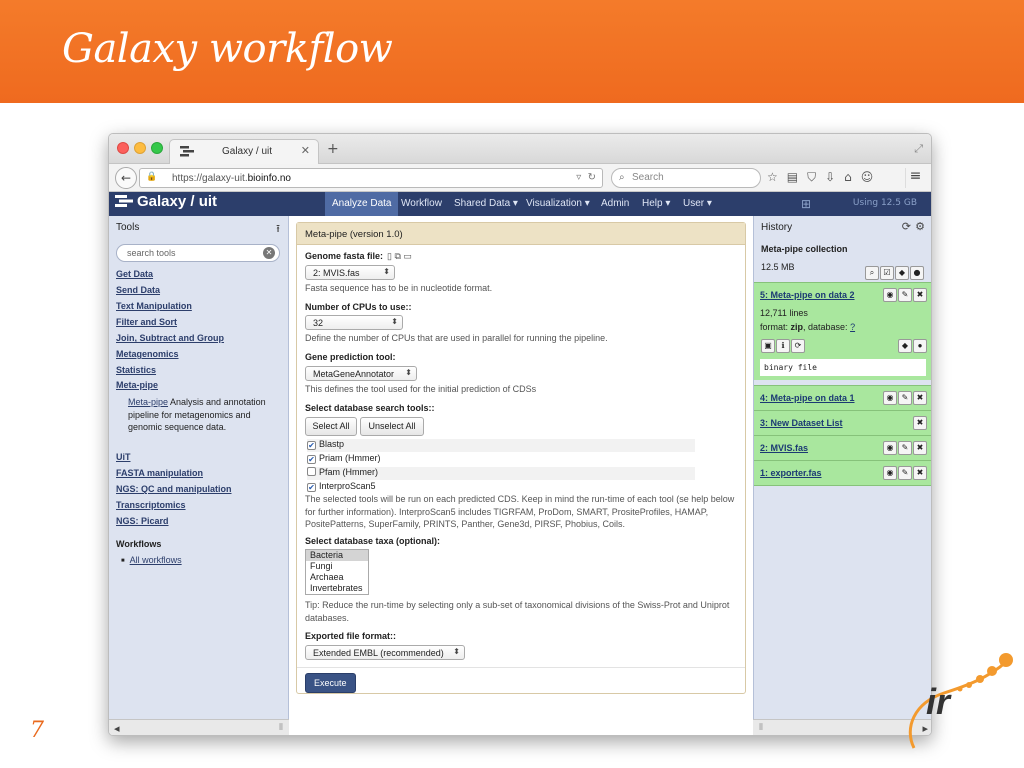  What do you see at coordinates (918, 149) in the screenshot?
I see `fullscreen-icon: ⤢` at bounding box center [918, 149].